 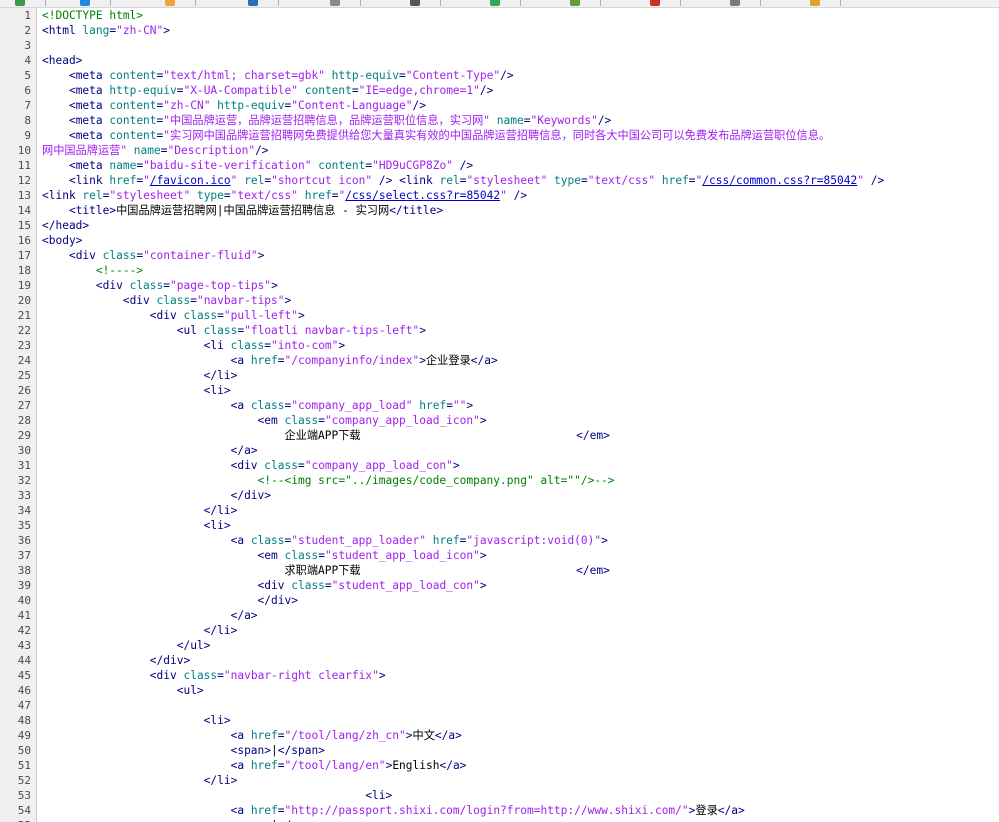 I want to click on code-line: 18 <!---->, so click(x=499, y=270).